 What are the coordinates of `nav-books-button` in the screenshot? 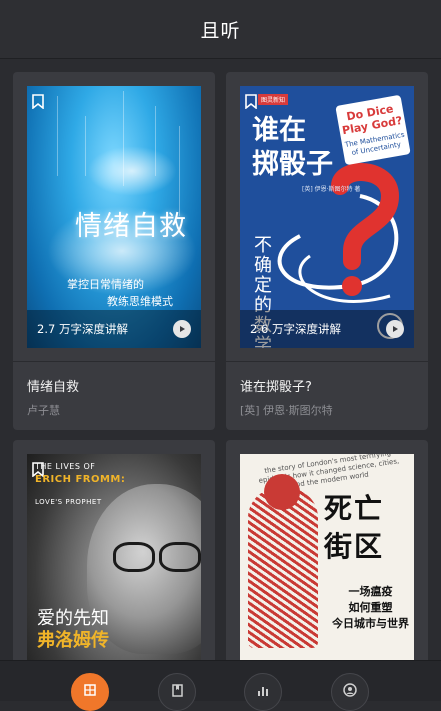 It's located at (177, 692).